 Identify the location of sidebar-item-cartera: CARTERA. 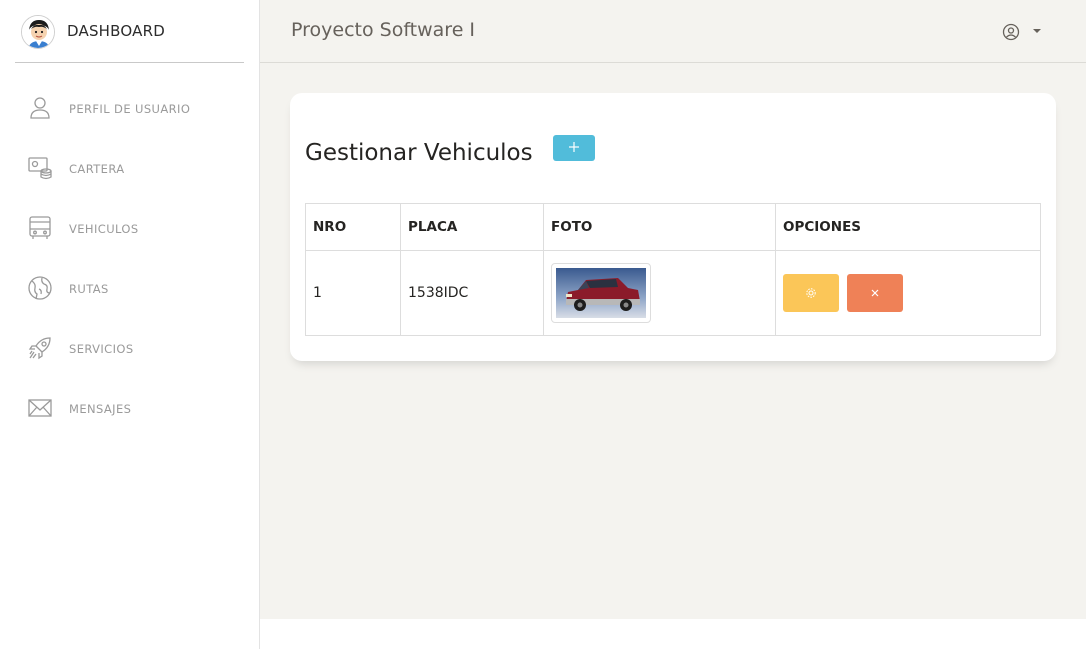
(129, 168).